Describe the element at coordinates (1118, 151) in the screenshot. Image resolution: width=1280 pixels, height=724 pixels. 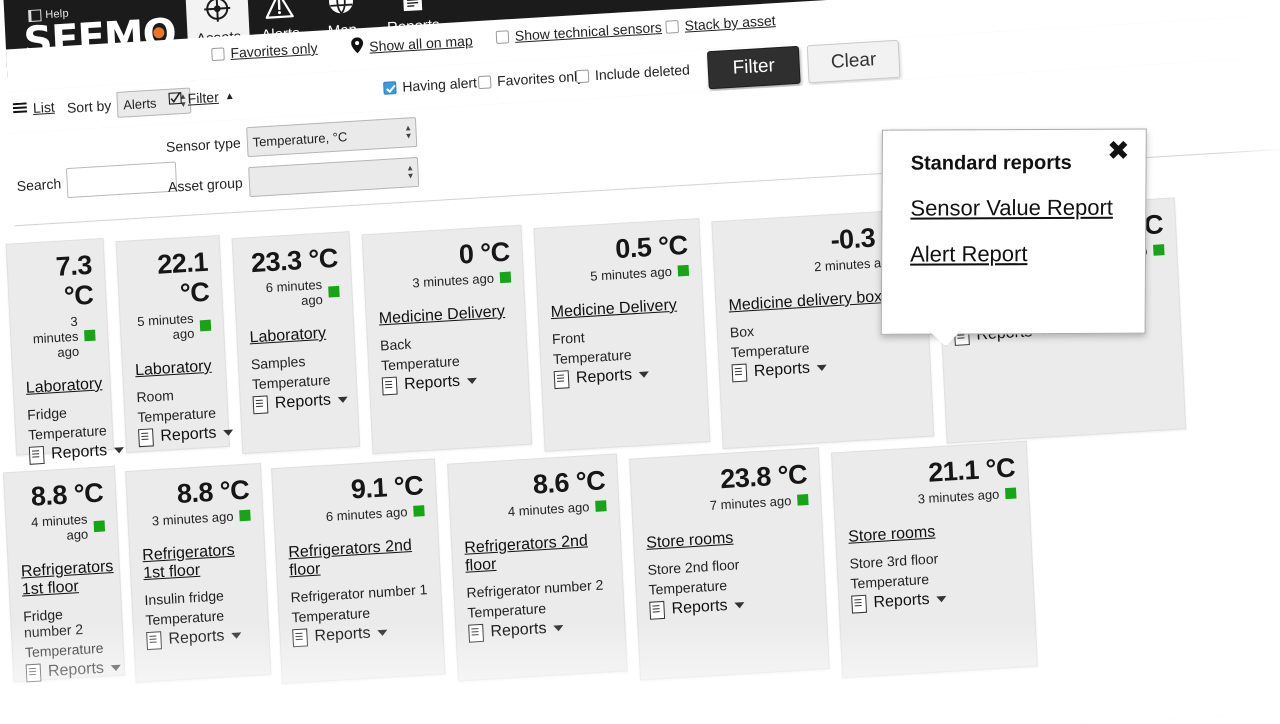
I see `close-icon: ✖` at that location.